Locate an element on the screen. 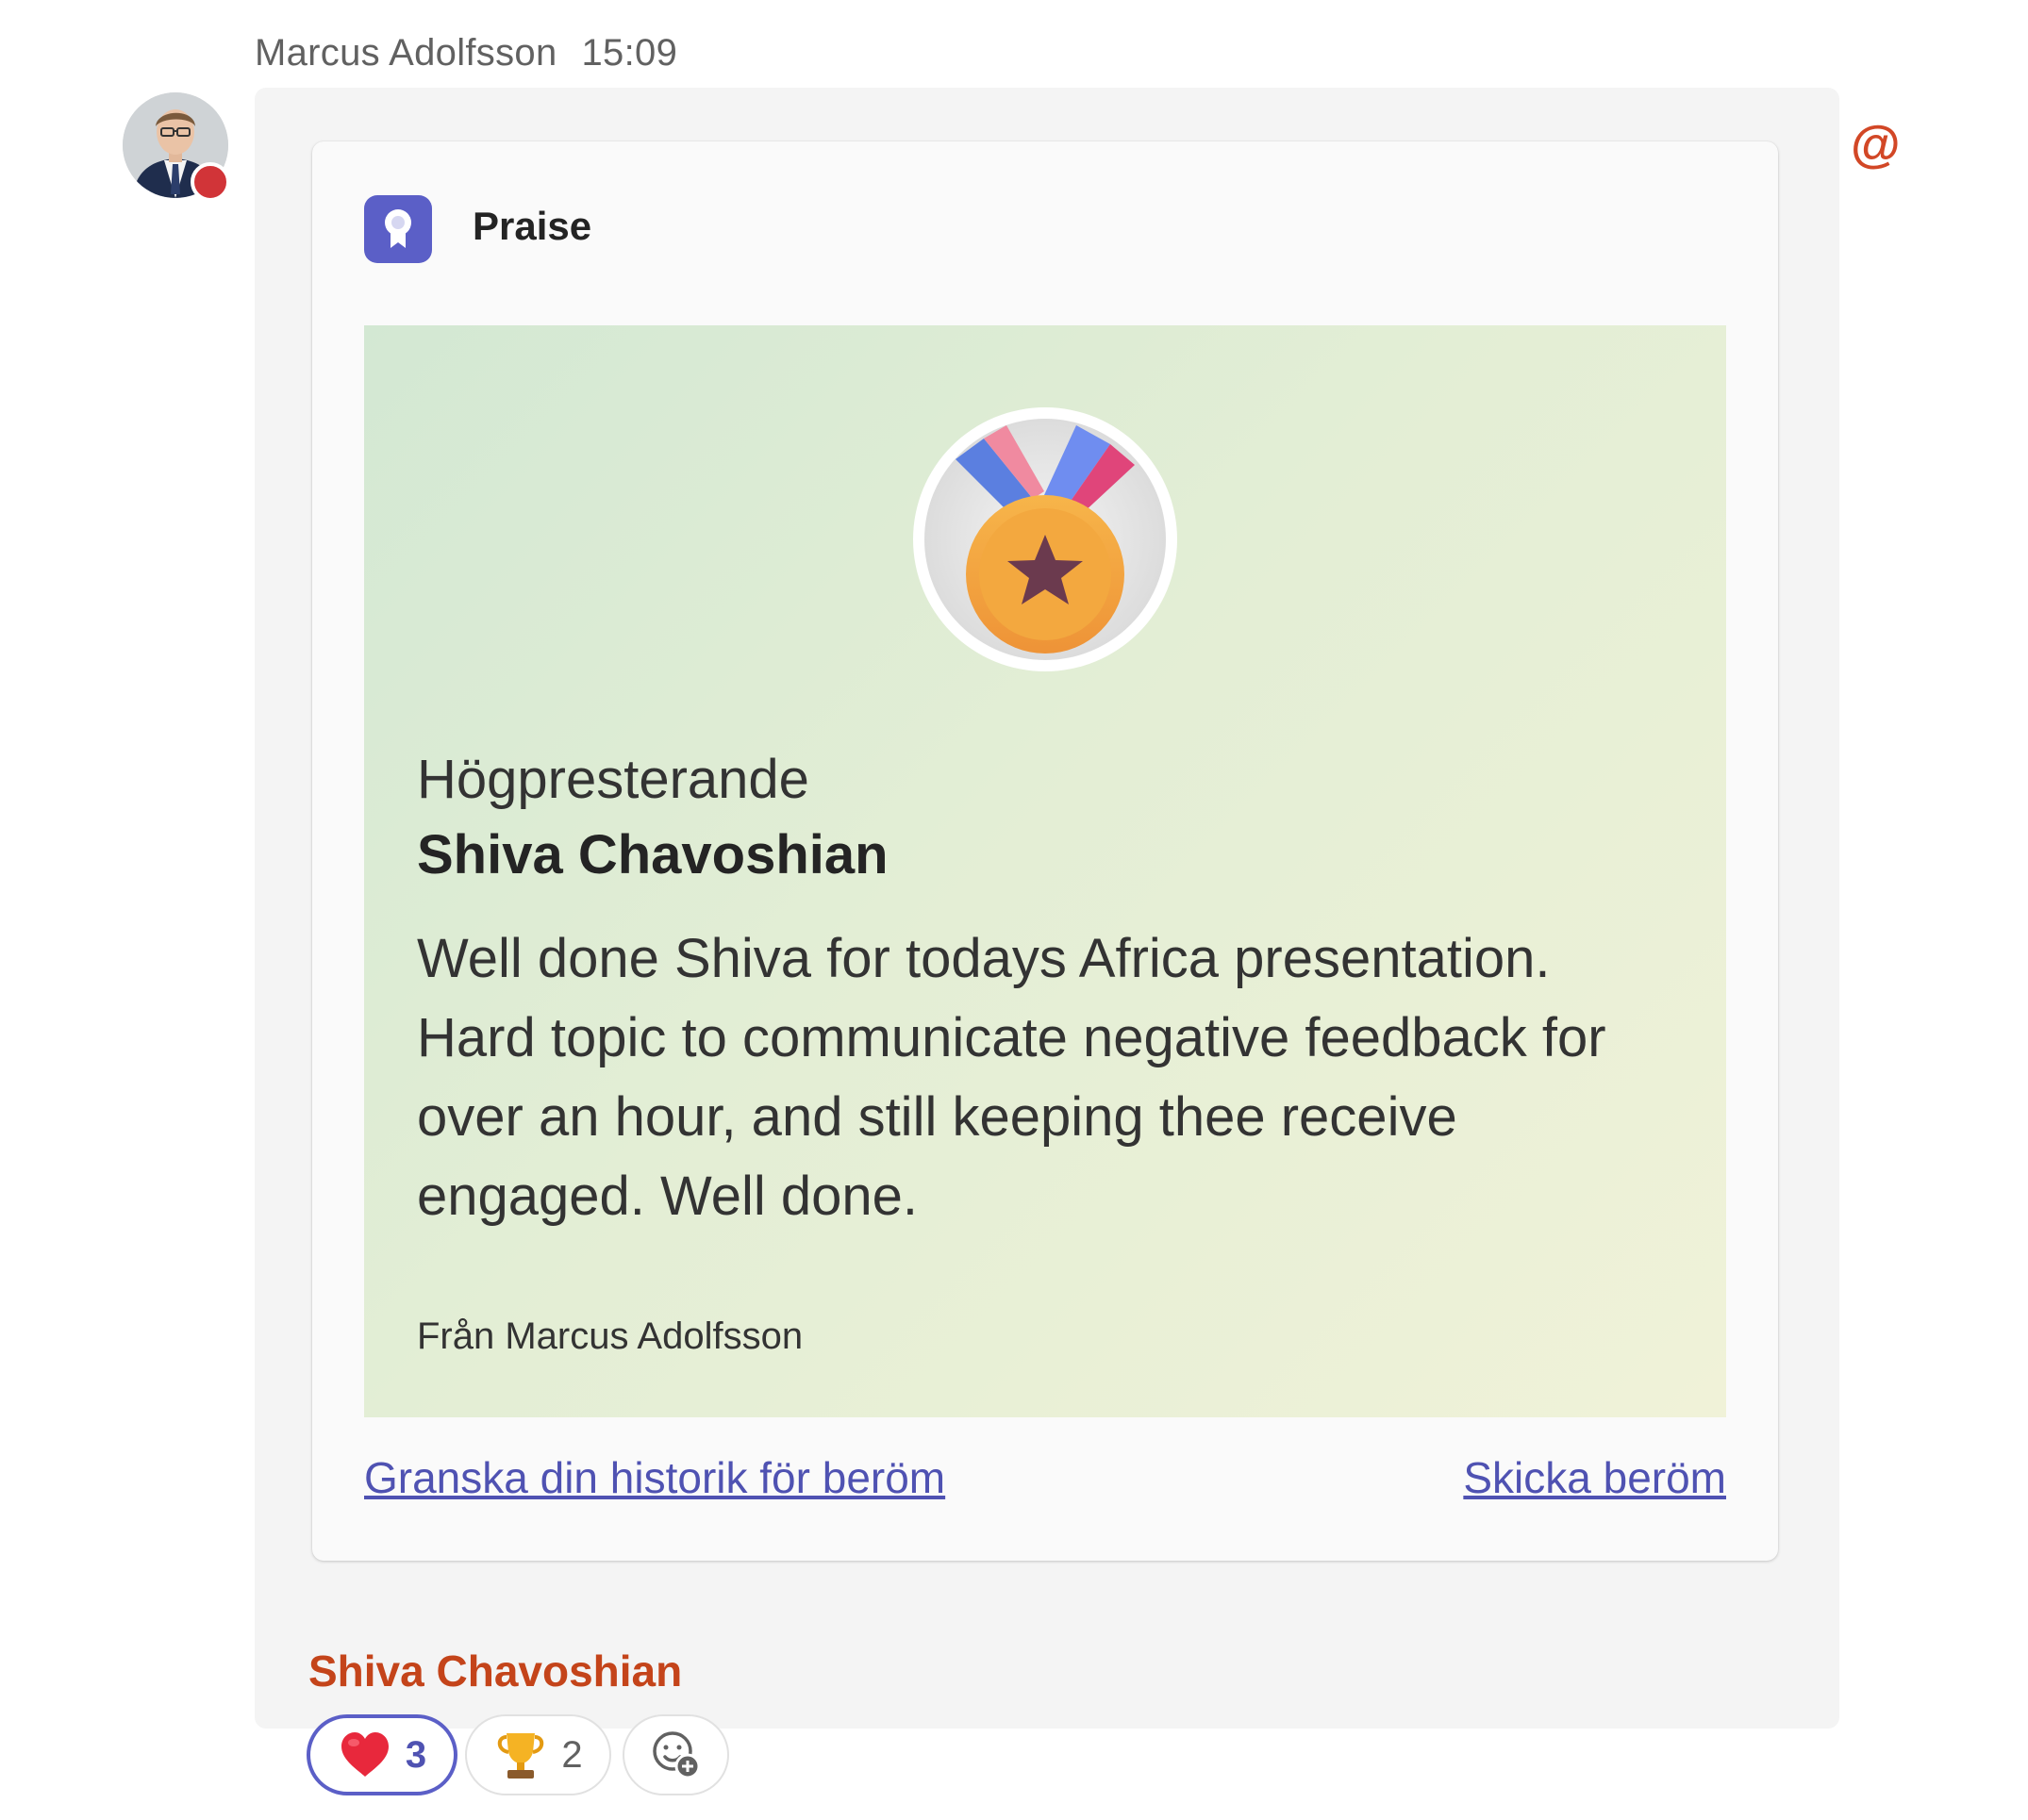  sender-name: Marcus Adolfsson is located at coordinates (406, 53).